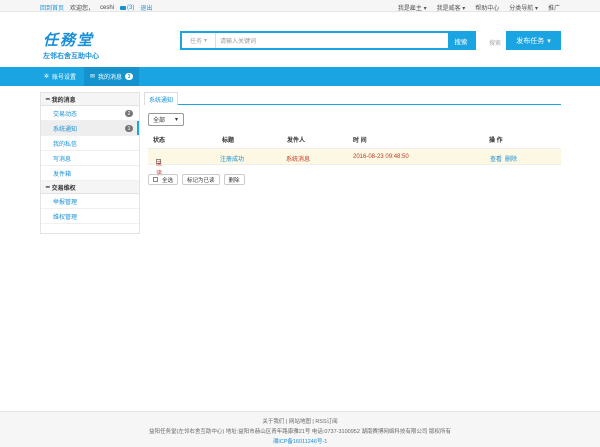  What do you see at coordinates (554, 7) in the screenshot?
I see `menu-promote: 推广` at bounding box center [554, 7].